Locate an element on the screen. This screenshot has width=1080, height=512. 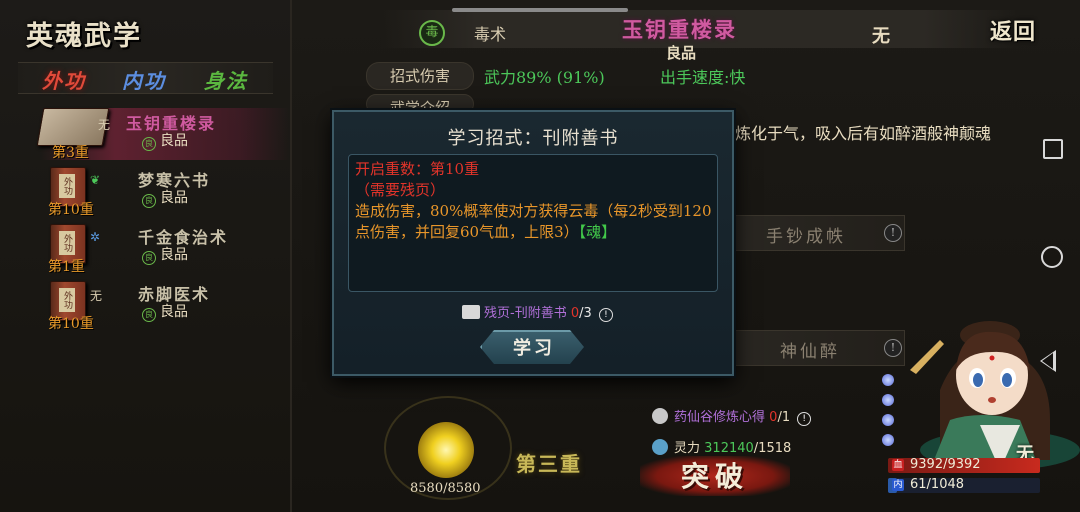
hp-value: 9392/9392 is located at coordinates (945, 464).